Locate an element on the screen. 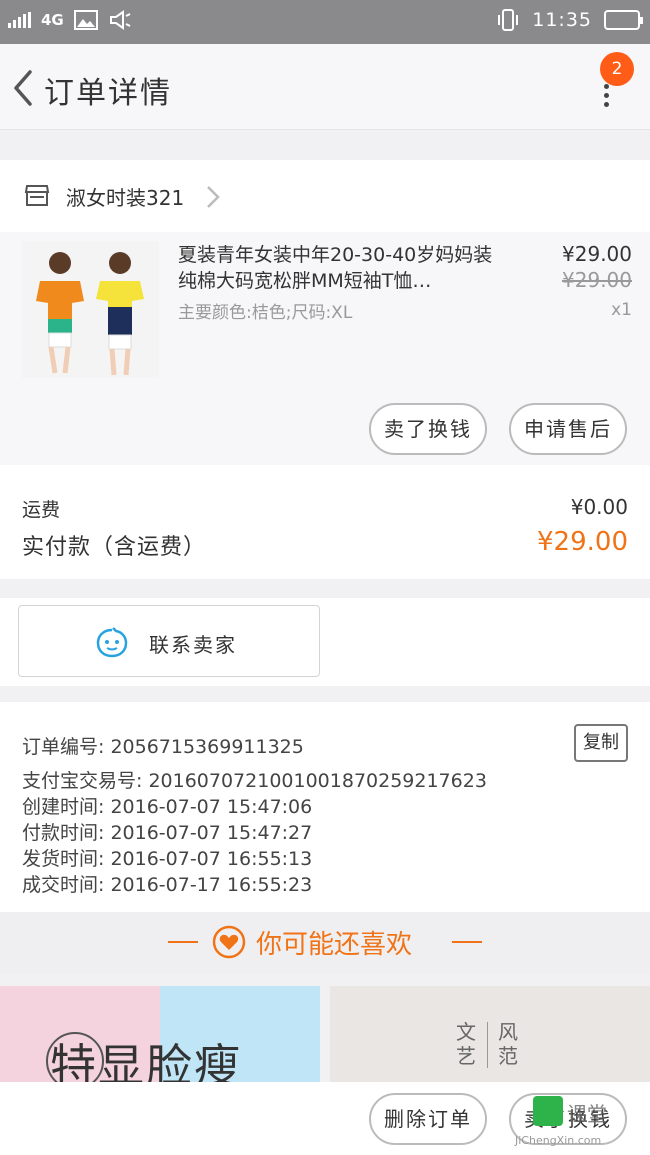 This screenshot has width=650, height=1155. notification-badge: 2 is located at coordinates (617, 69).